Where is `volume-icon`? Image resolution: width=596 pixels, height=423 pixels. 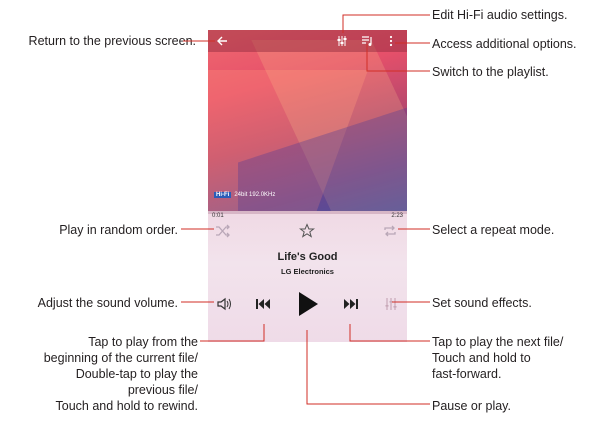 volume-icon is located at coordinates (224, 304).